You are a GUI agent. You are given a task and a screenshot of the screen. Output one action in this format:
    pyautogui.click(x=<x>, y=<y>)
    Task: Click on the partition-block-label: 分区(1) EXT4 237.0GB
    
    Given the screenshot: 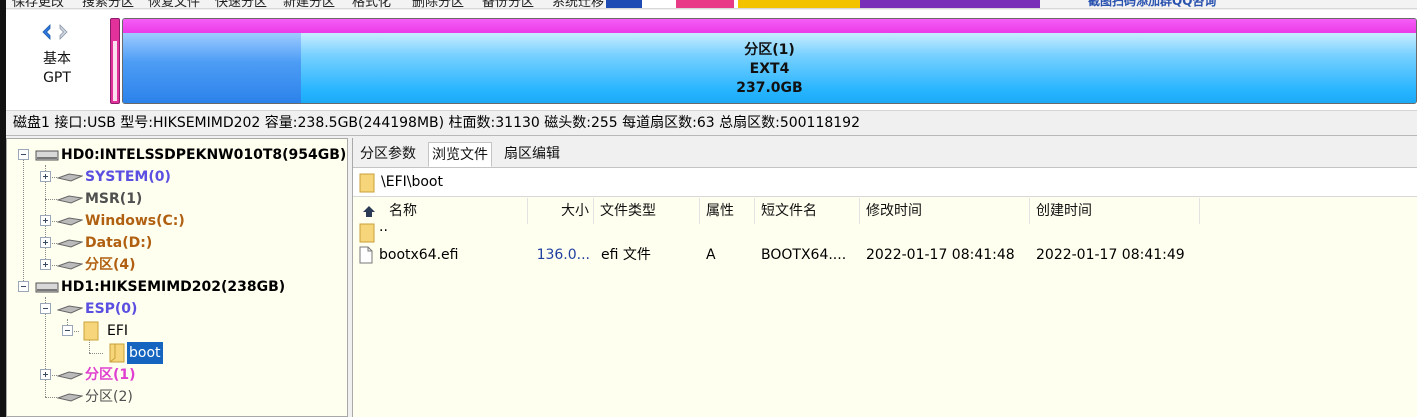 What is the action you would take?
    pyautogui.click(x=769, y=69)
    